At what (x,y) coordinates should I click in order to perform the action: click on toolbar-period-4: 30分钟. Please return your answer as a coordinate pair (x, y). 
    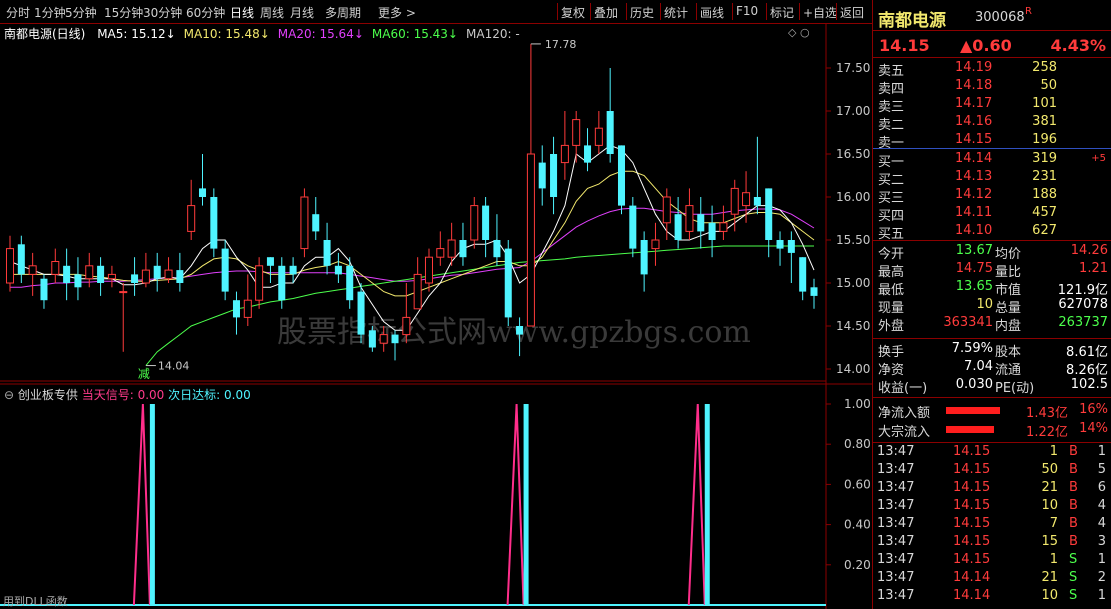
    Looking at the image, I should click on (162, 12).